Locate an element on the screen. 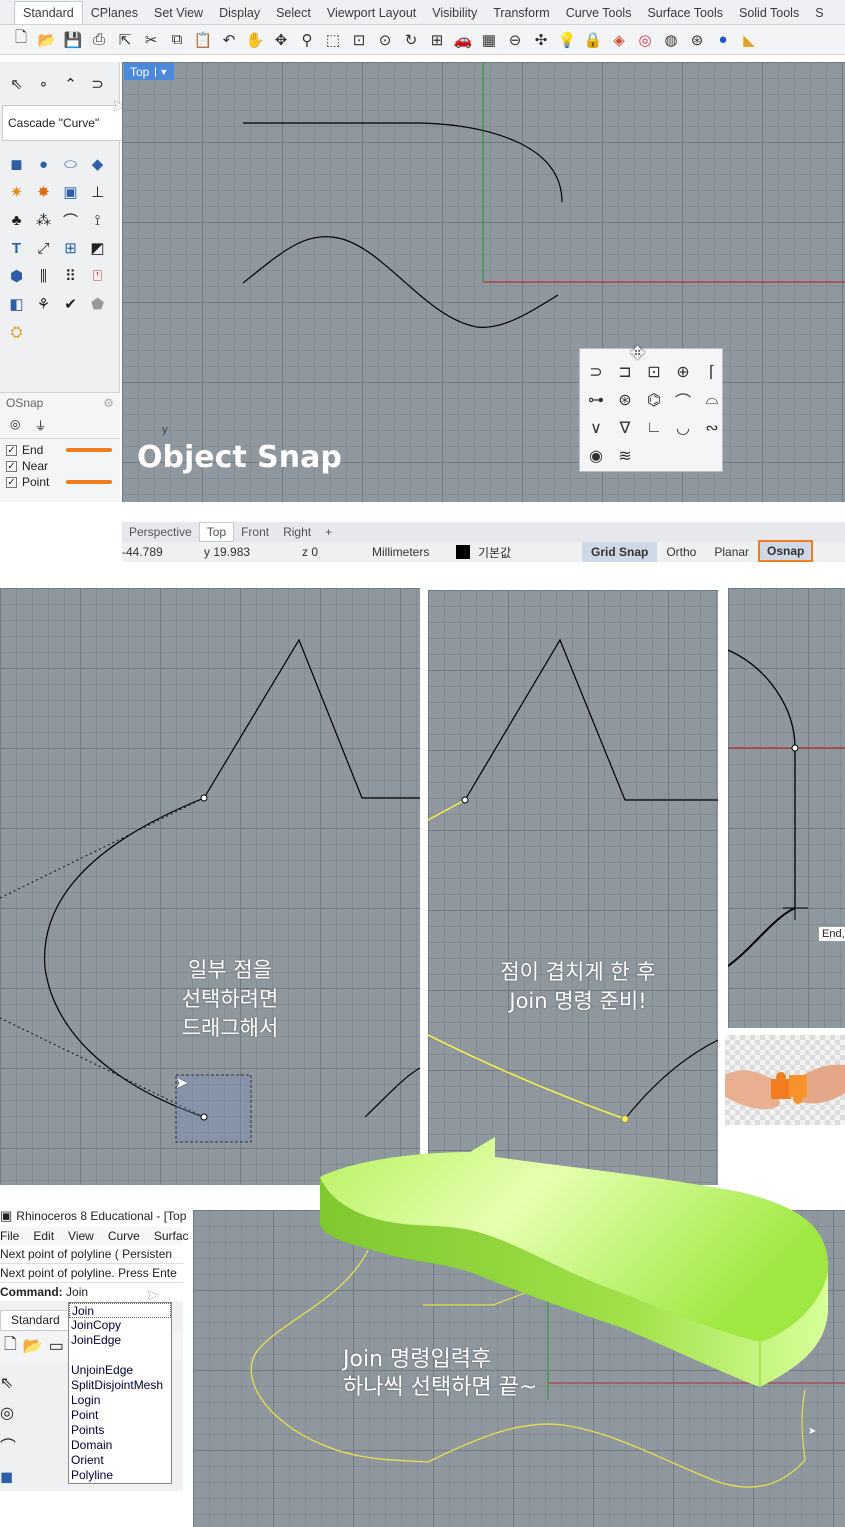 The image size is (845, 1527). import-icon: ⇱ is located at coordinates (125, 40).